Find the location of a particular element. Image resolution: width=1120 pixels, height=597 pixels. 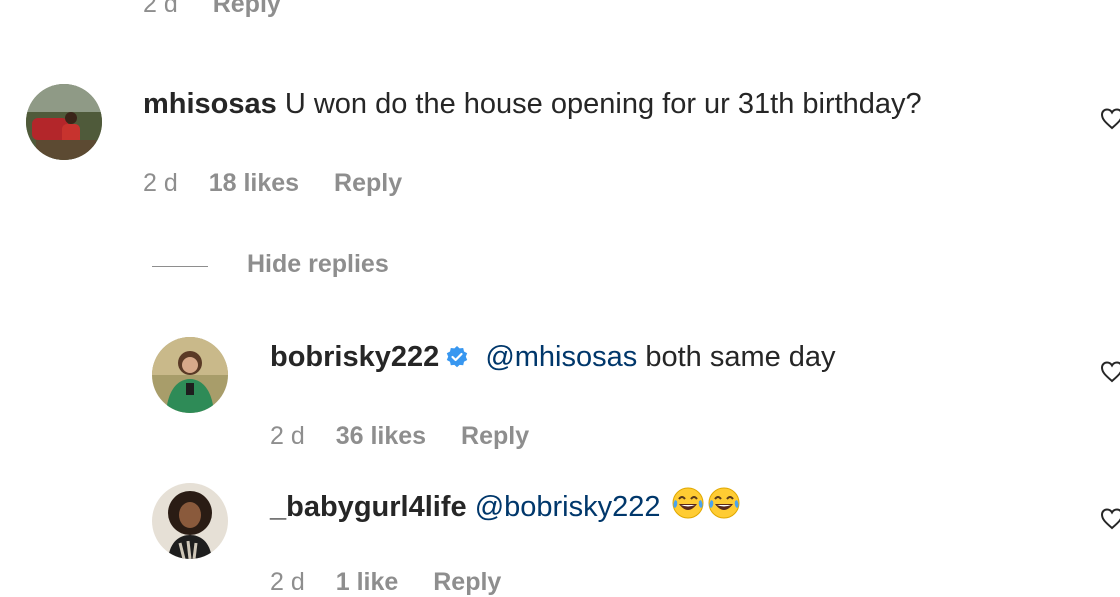

divider-line is located at coordinates (180, 266).